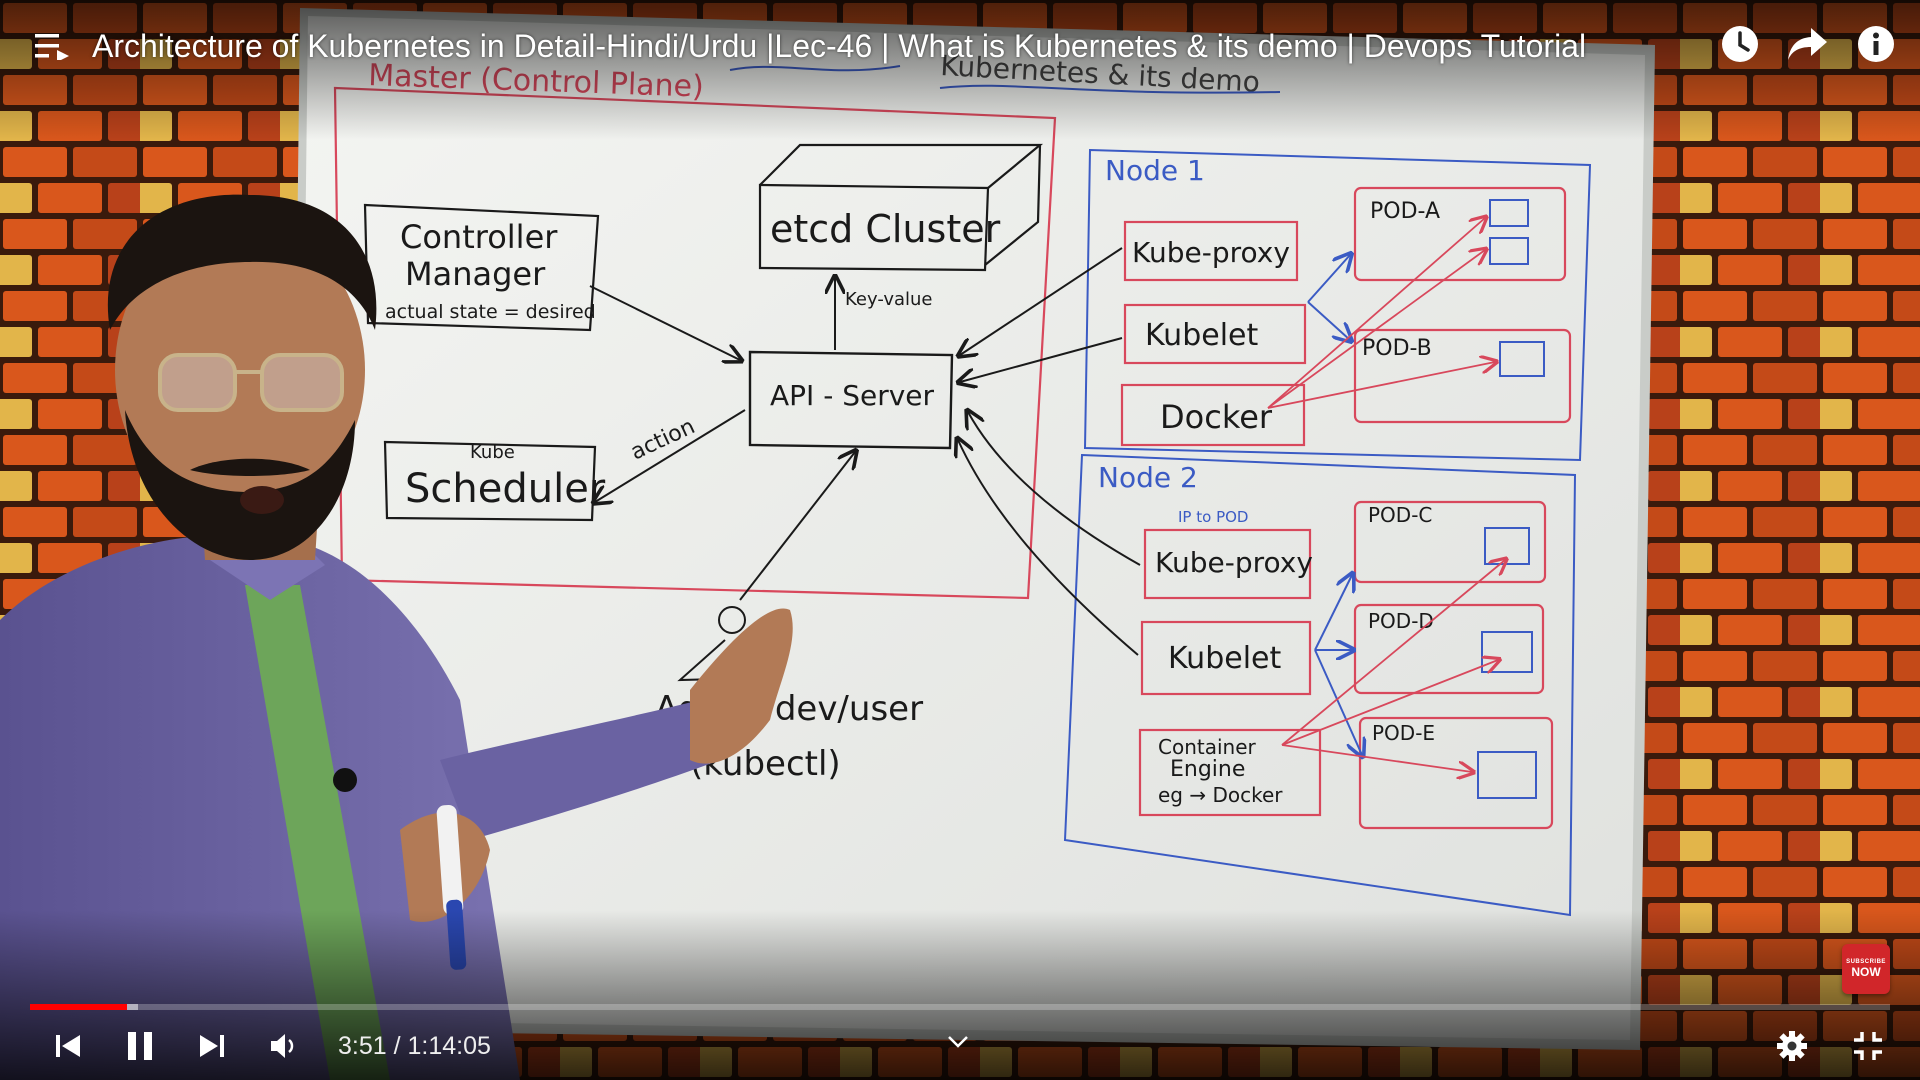 Image resolution: width=1920 pixels, height=1080 pixels. Describe the element at coordinates (1220, 795) in the screenshot. I see `container-engine-line3: eg → Docker` at that location.